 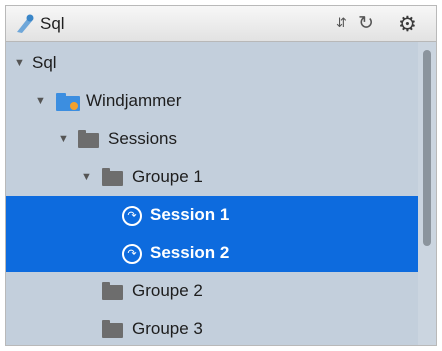 I want to click on tree-item-label: Session 2, so click(x=190, y=252).